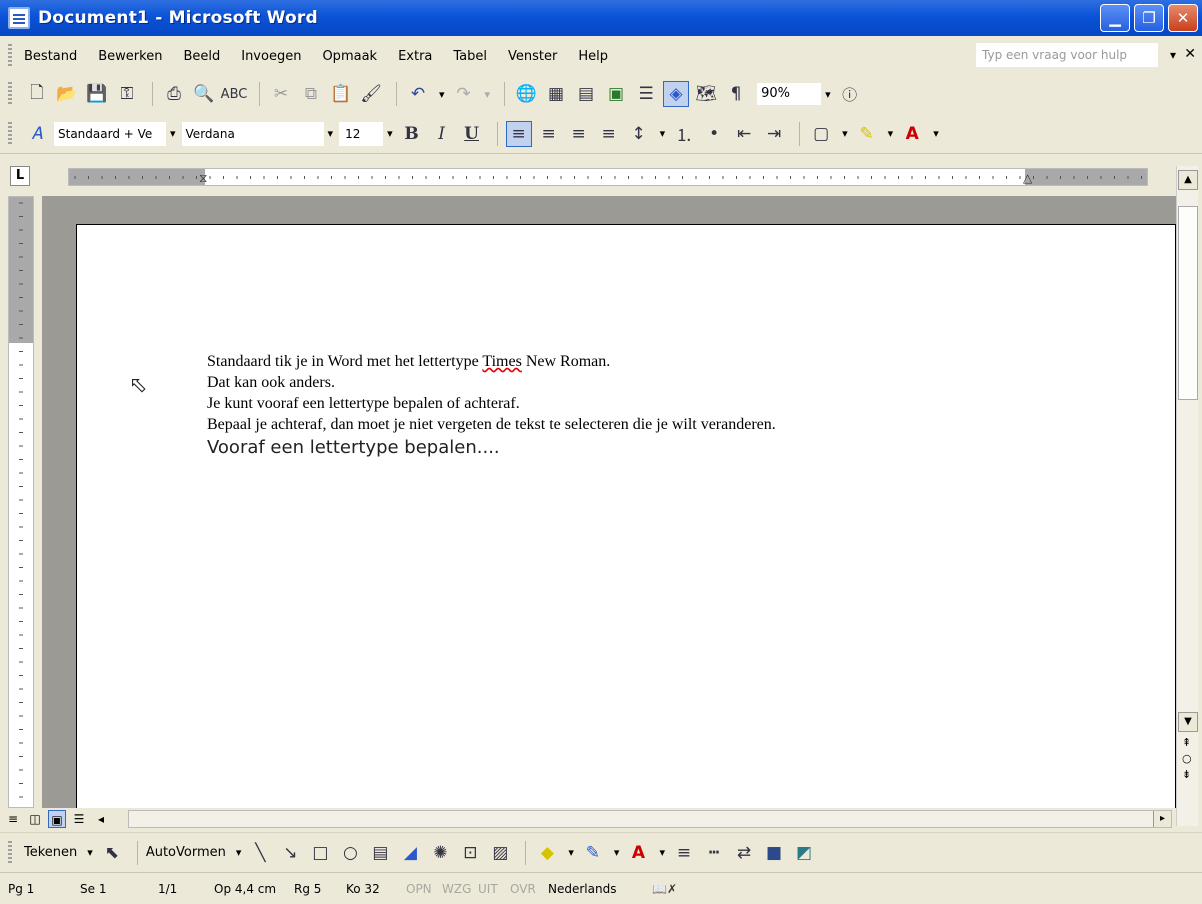  Describe the element at coordinates (1183, 18) in the screenshot. I see `close-button: ✕` at that location.